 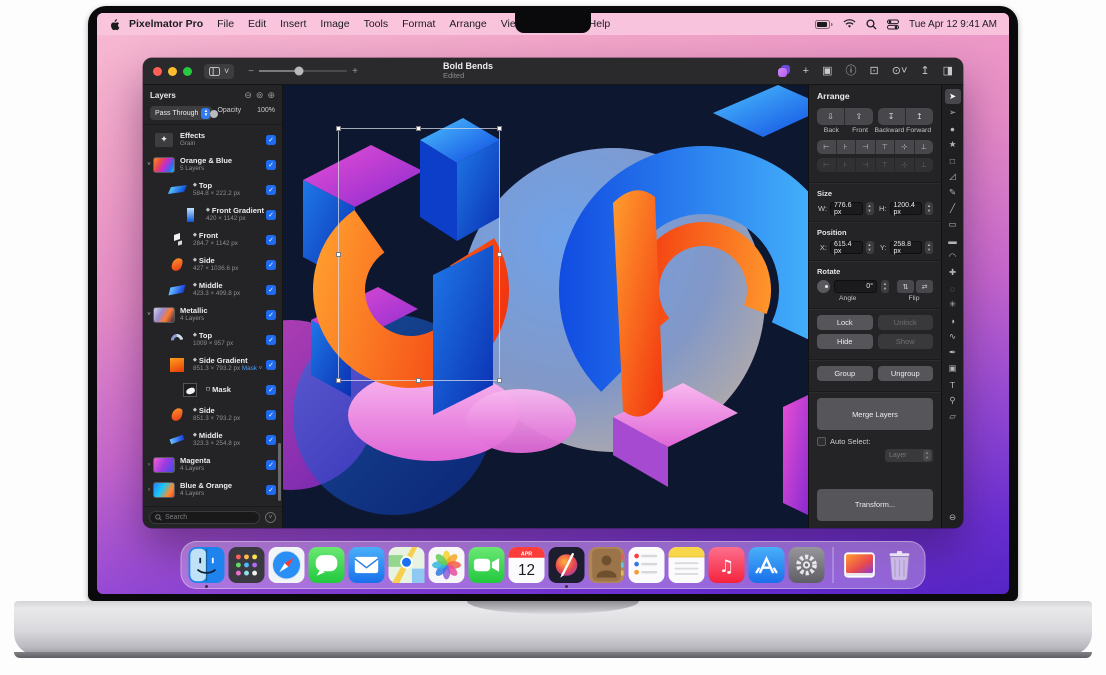 I want to click on dock-icon-trash, so click(x=900, y=565).